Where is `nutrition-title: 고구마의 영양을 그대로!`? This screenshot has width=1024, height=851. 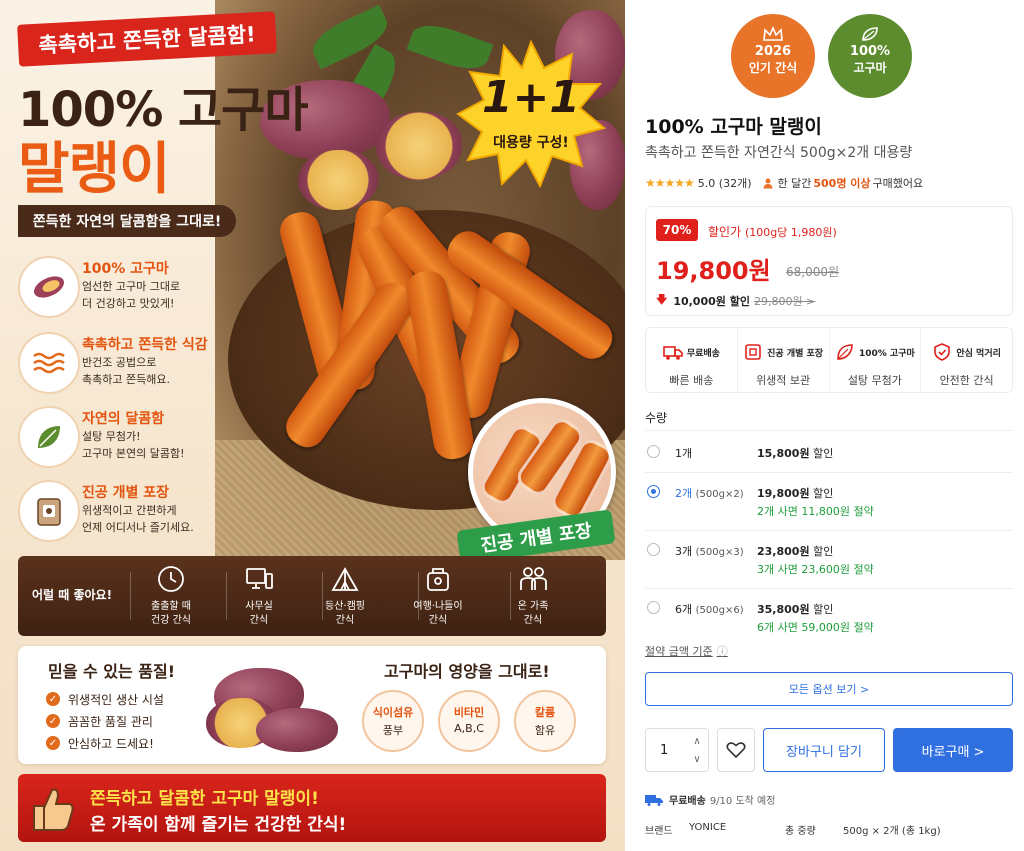 nutrition-title: 고구마의 영양을 그대로! is located at coordinates (467, 671).